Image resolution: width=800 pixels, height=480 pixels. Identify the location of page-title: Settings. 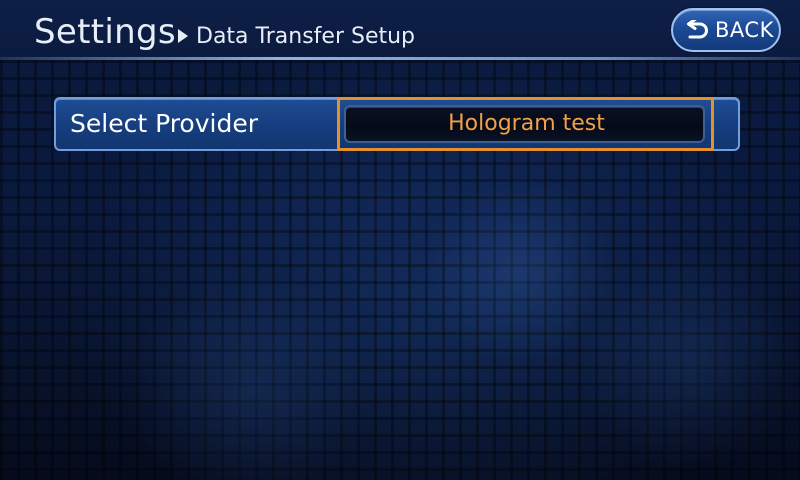
(105, 32).